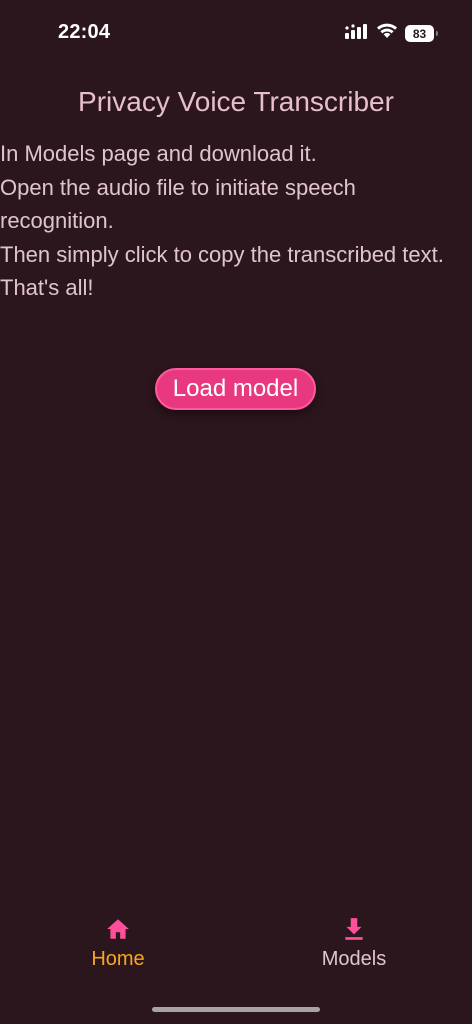 The image size is (472, 1024). What do you see at coordinates (47, 288) in the screenshot?
I see `instruction-line: That's all!` at bounding box center [47, 288].